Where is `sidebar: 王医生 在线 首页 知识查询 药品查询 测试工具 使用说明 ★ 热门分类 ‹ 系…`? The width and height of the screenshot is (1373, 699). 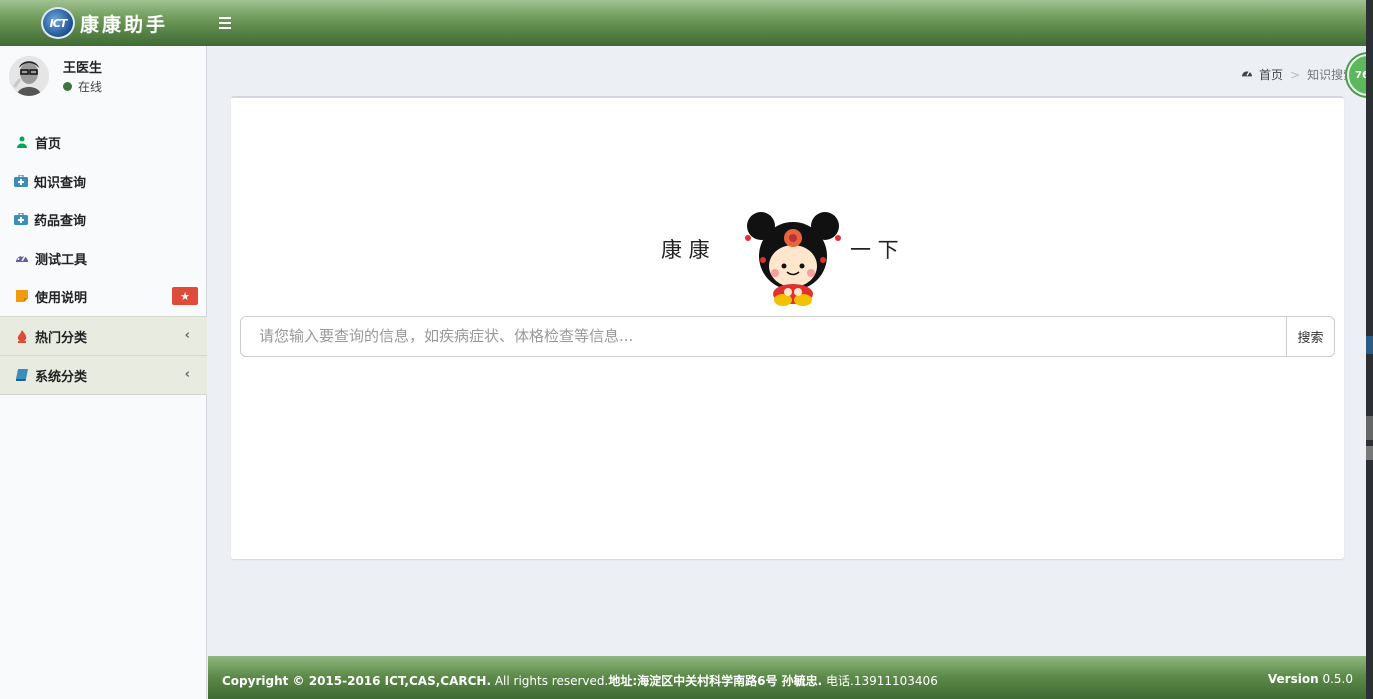
sidebar: 王医生 在线 首页 知识查询 药品查询 测试工具 使用说明 ★ 热门分类 ‹ 系… is located at coordinates (103, 372).